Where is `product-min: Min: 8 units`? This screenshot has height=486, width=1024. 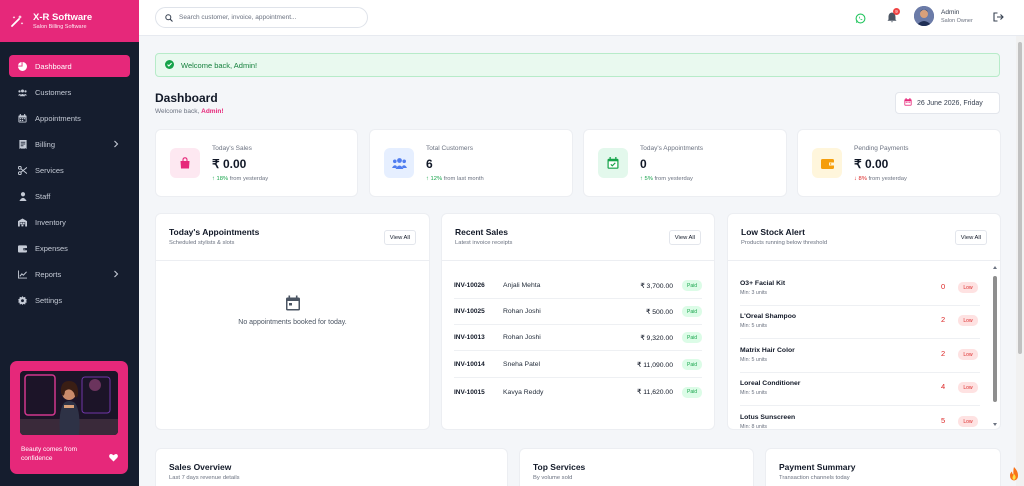
product-min: Min: 8 units is located at coordinates (754, 427).